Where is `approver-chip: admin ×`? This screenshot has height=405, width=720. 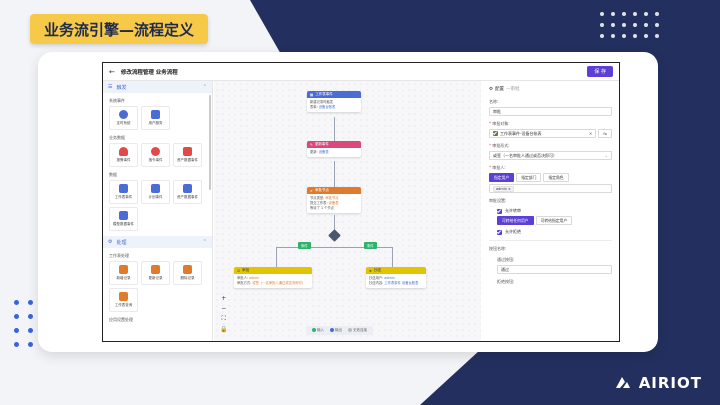
approver-chip: admin × is located at coordinates (503, 188).